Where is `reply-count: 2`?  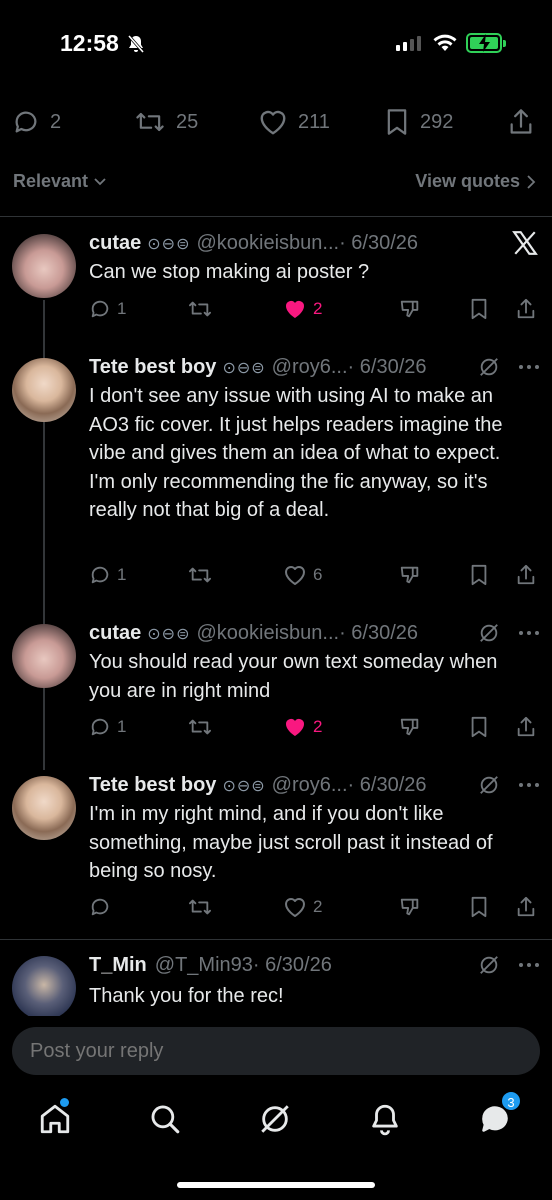 reply-count: 2 is located at coordinates (56, 121).